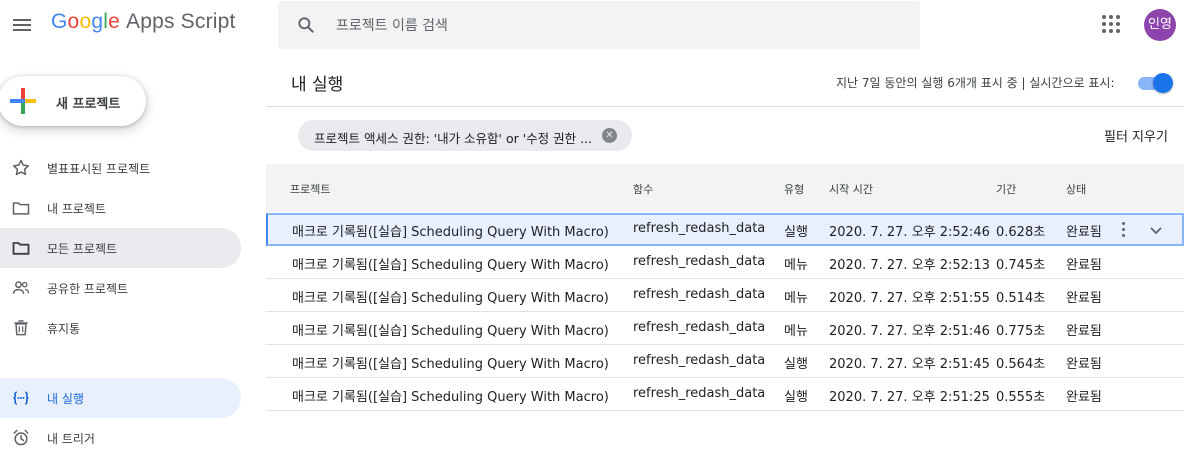 Image resolution: width=1184 pixels, height=458 pixels. Describe the element at coordinates (64, 329) in the screenshot. I see `sidebar-item-label: 휴지통` at that location.